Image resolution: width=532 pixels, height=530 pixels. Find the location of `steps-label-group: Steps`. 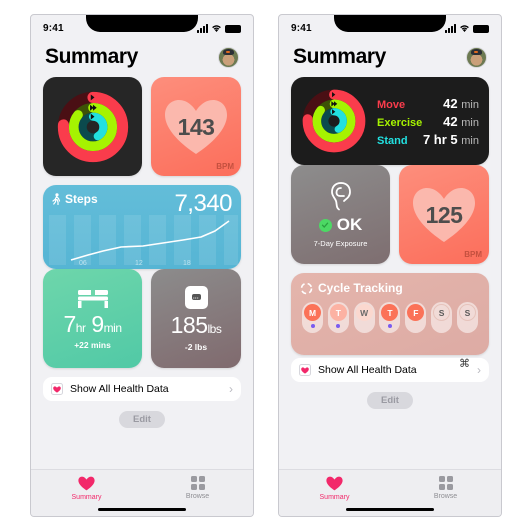

steps-label-group: Steps is located at coordinates (75, 199).